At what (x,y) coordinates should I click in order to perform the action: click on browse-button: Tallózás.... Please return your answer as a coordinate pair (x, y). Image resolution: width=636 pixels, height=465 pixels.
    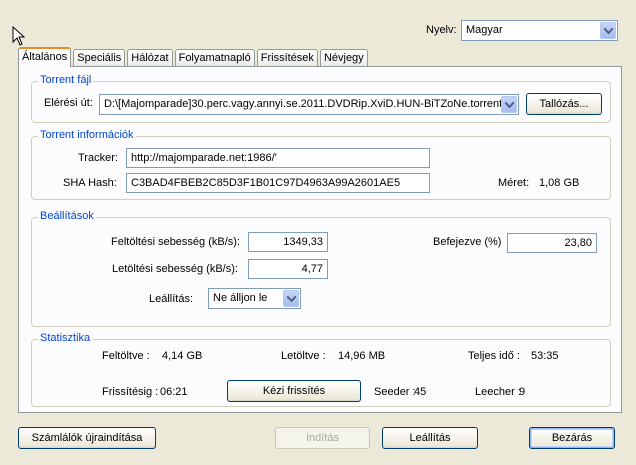
    Looking at the image, I should click on (564, 104).